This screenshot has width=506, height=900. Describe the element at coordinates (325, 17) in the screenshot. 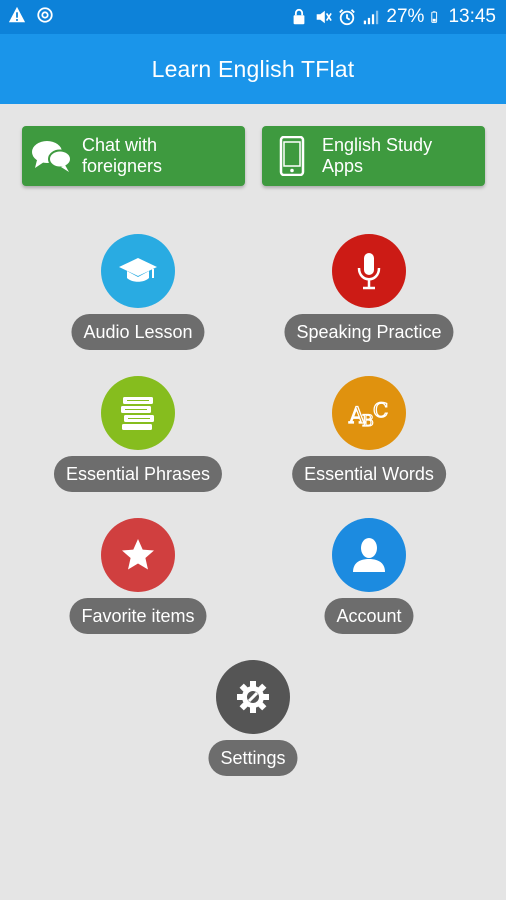

I see `mute-icon` at that location.